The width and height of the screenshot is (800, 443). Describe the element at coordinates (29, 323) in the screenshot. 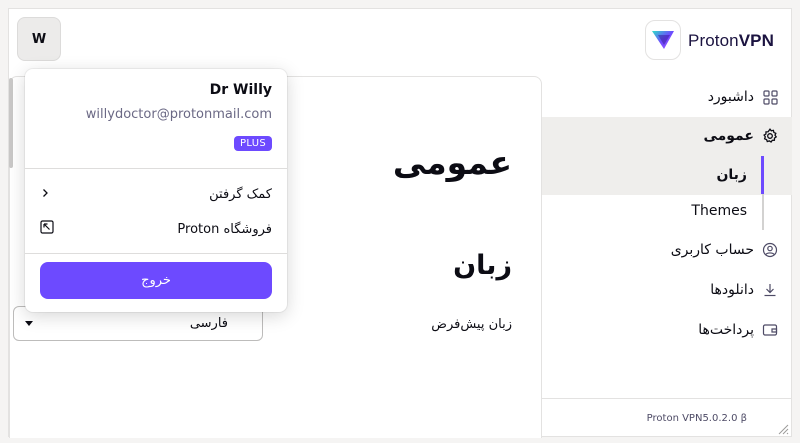

I see `caret-down-icon` at that location.